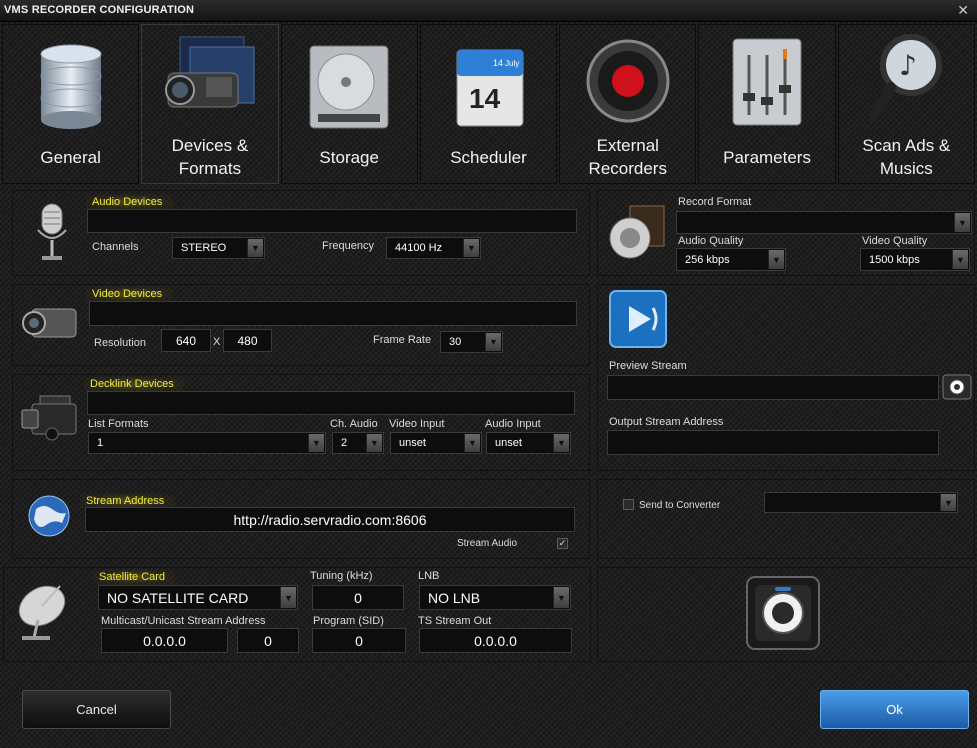 This screenshot has width=977, height=748. I want to click on video-quality-label: Video Quality, so click(895, 241).